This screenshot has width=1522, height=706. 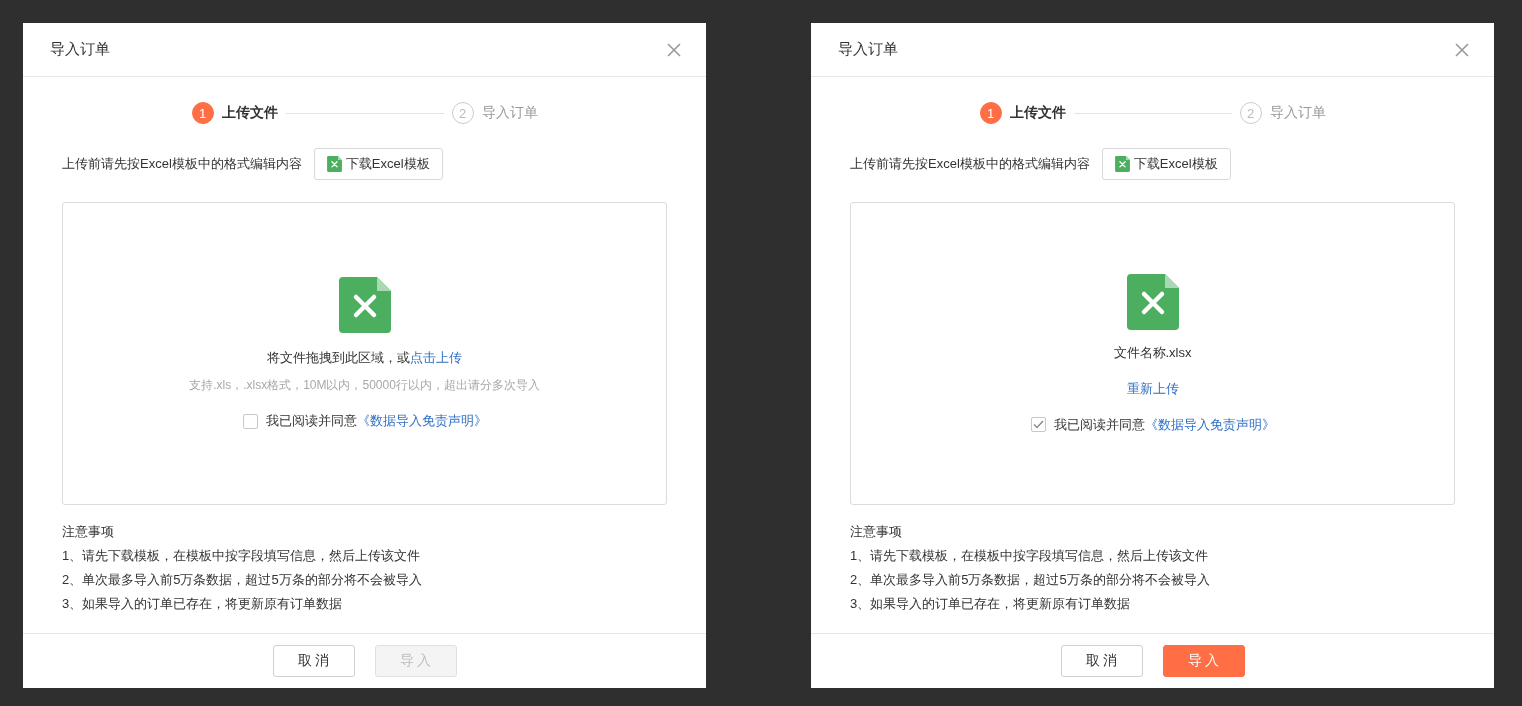 I want to click on format-hint-text: 支持.xls，.xlsx格式，10M以内，50000行以内，超出请分多次导入, so click(x=364, y=385).